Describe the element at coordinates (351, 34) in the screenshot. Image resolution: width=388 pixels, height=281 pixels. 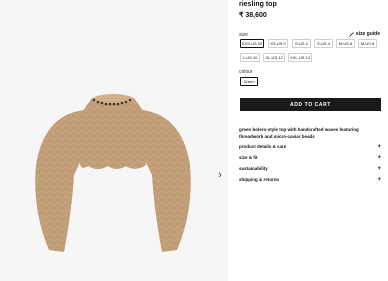
I see `ruler-icon` at that location.